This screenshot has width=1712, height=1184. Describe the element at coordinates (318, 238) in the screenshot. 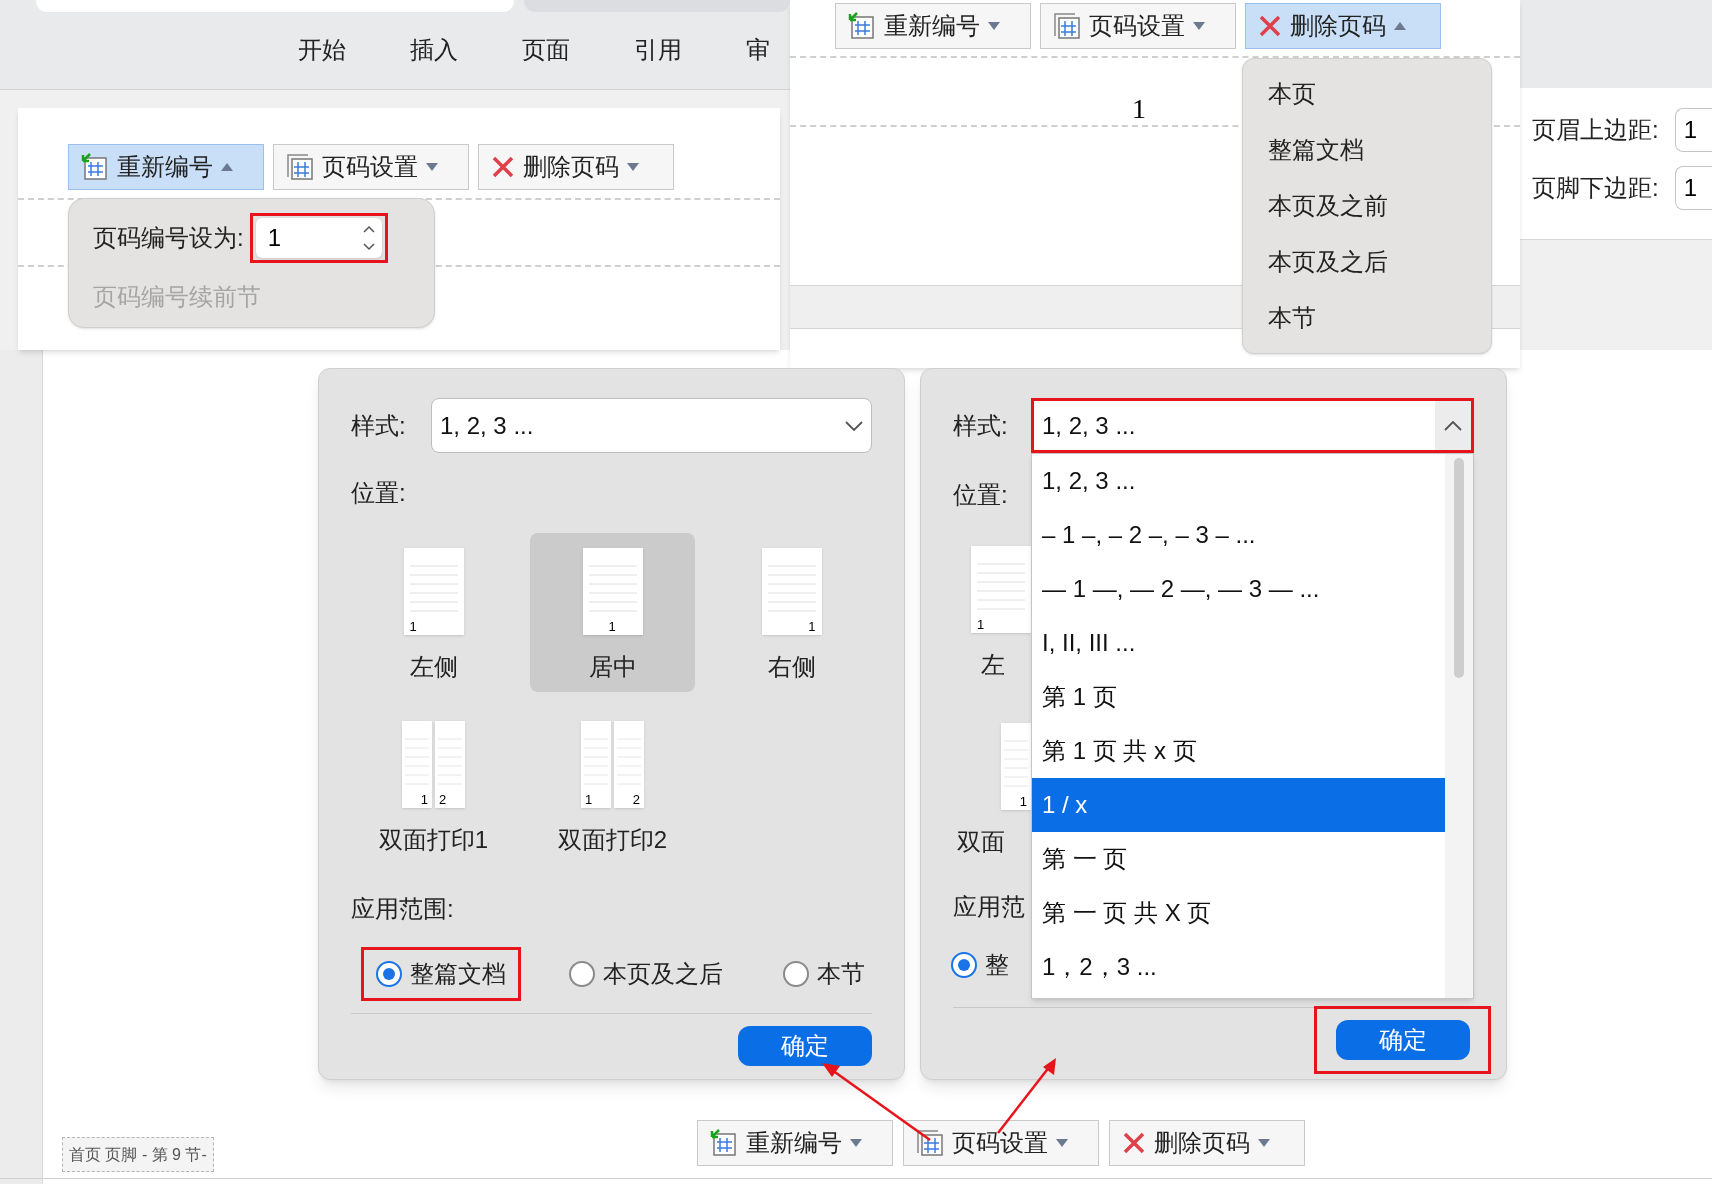

I see `number-stepper: 1` at that location.